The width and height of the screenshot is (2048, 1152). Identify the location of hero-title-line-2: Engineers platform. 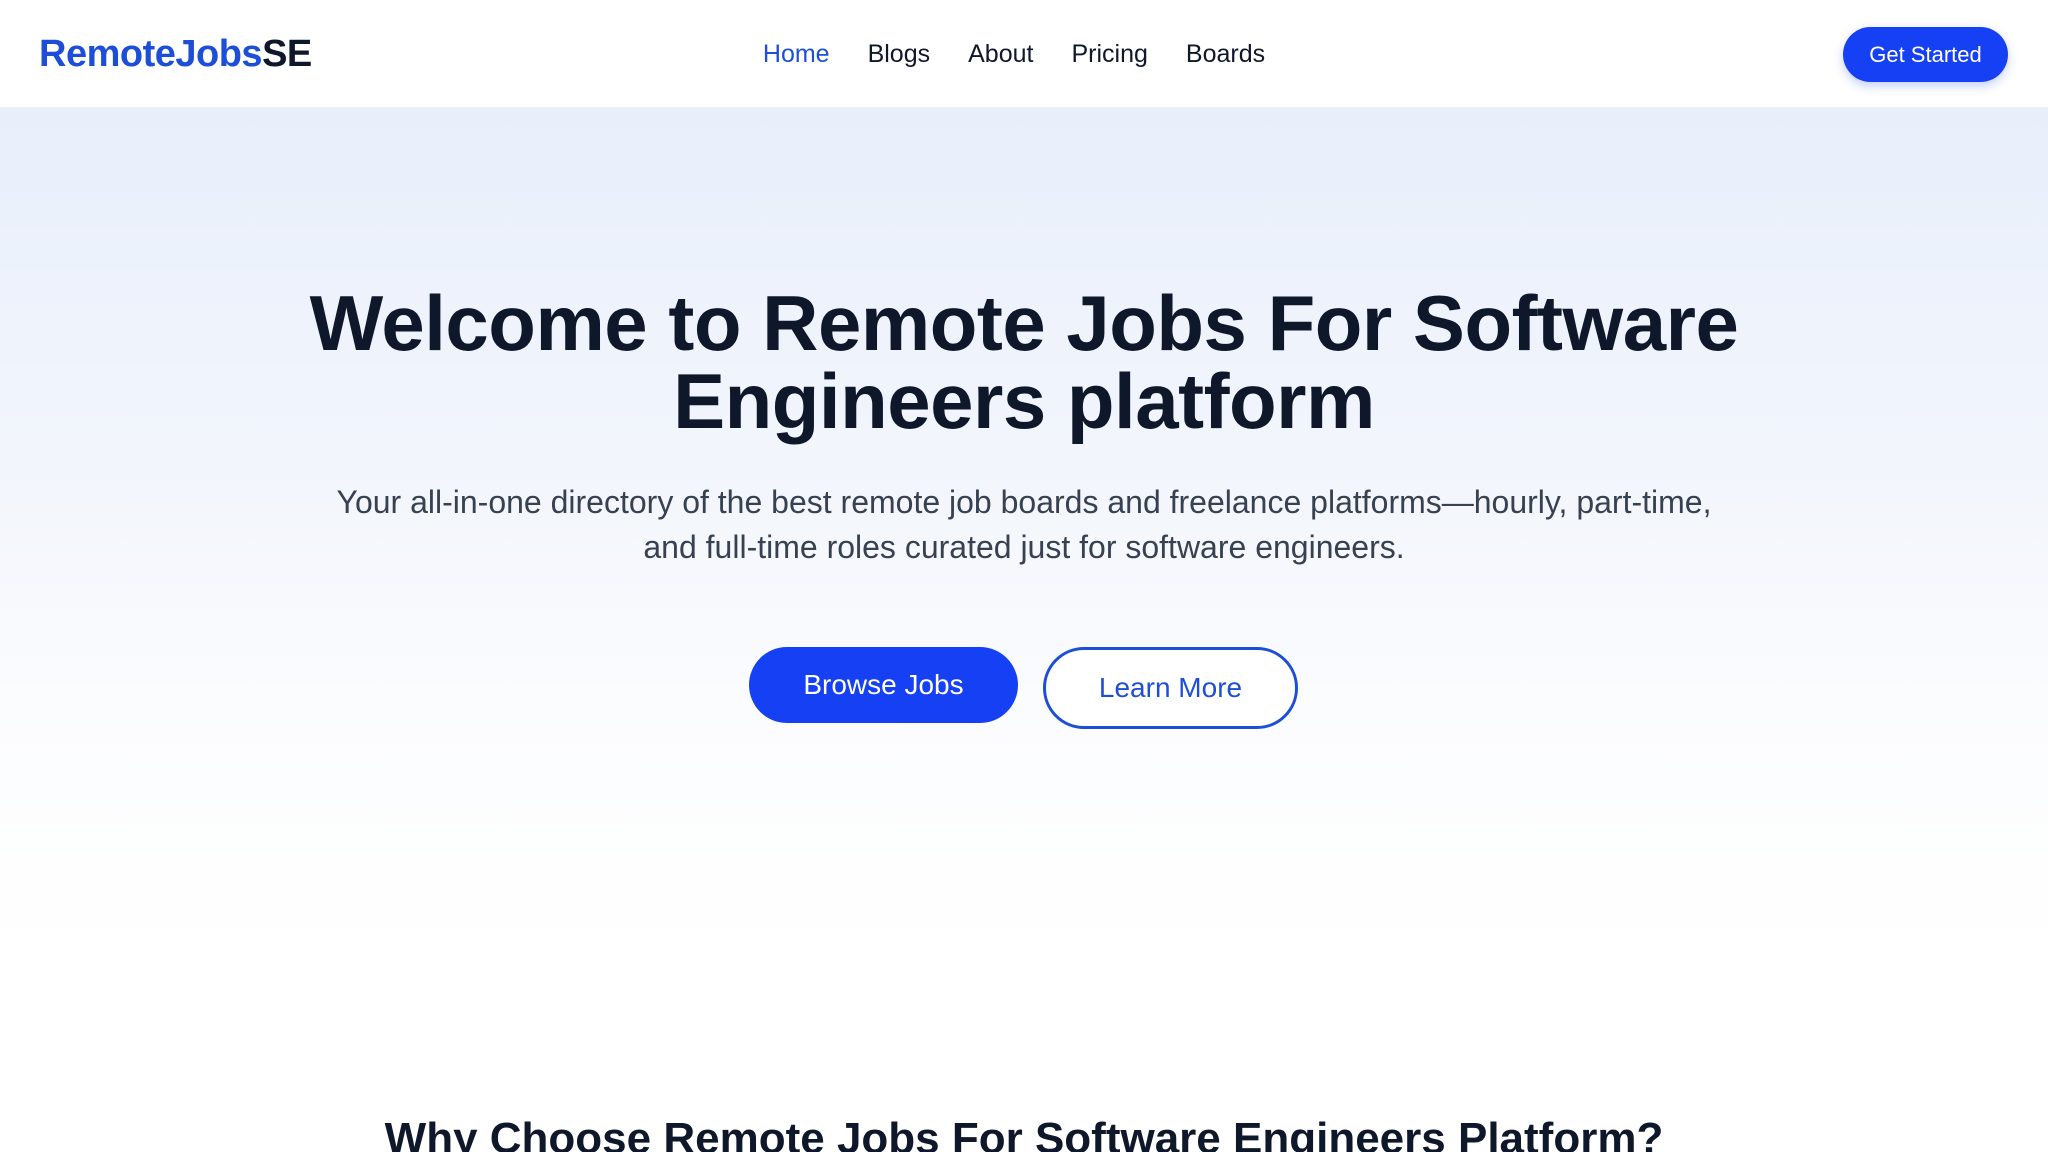
(1024, 401).